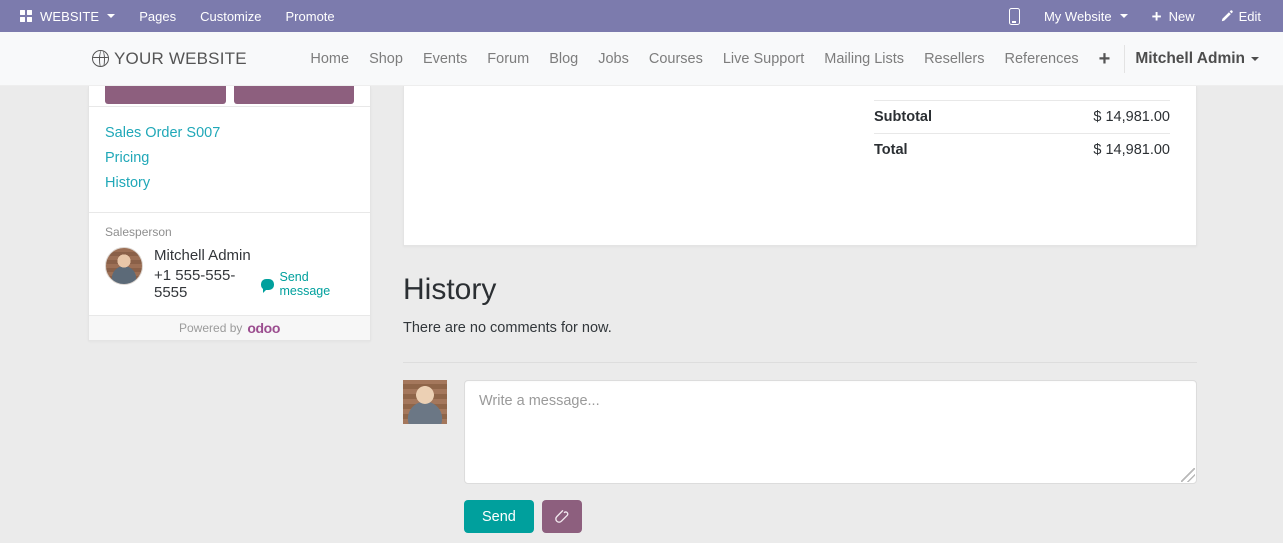 The image size is (1283, 543). I want to click on nav-item-jobs: Jobs, so click(613, 59).